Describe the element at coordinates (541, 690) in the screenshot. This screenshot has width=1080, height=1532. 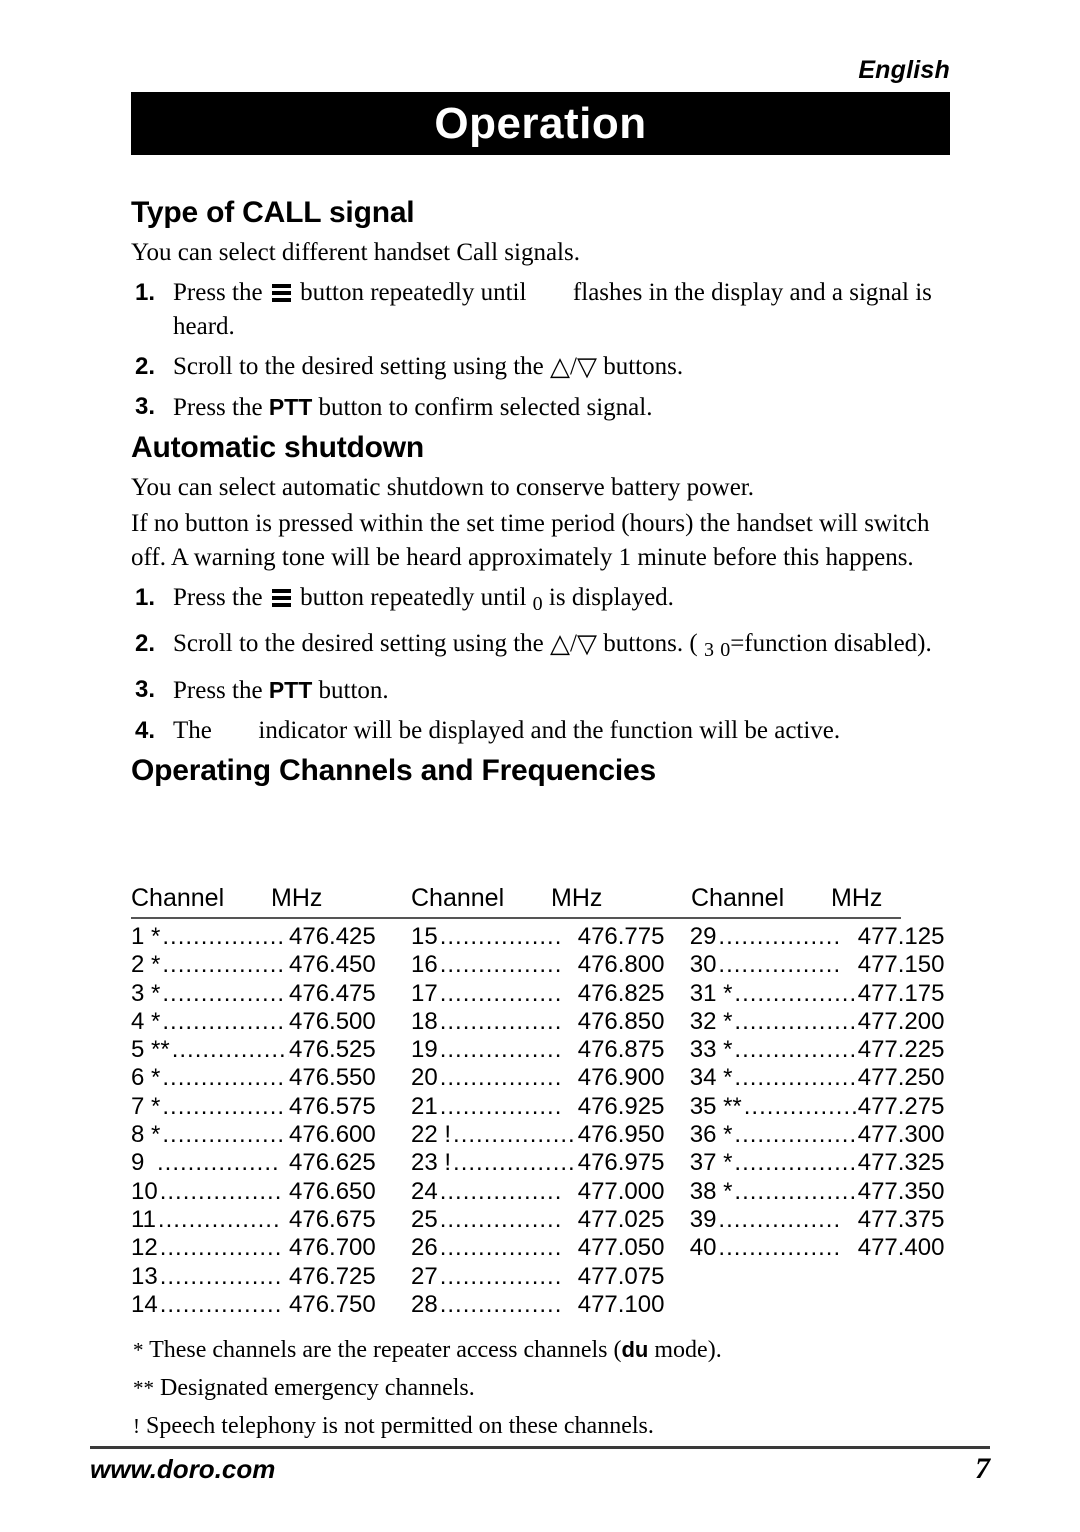
I see `step-item: 3. Press the PTT button.` at that location.